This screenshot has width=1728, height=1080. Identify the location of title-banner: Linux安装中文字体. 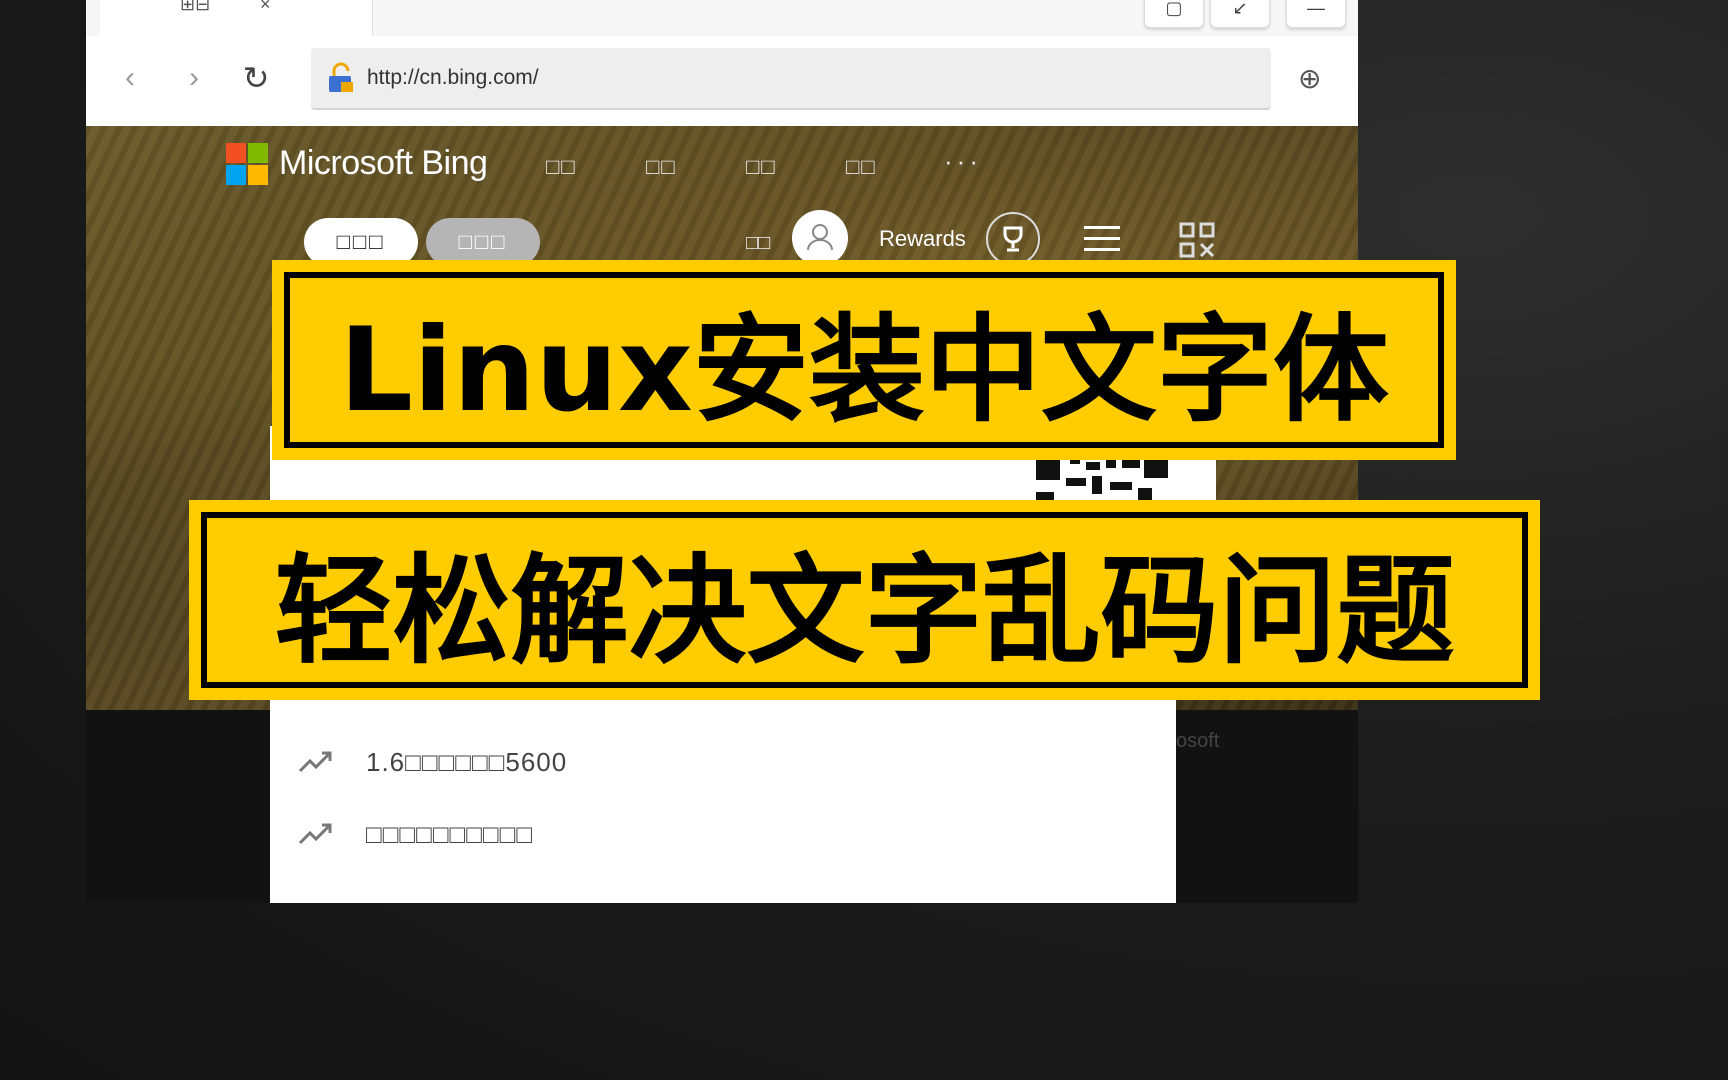
(864, 360).